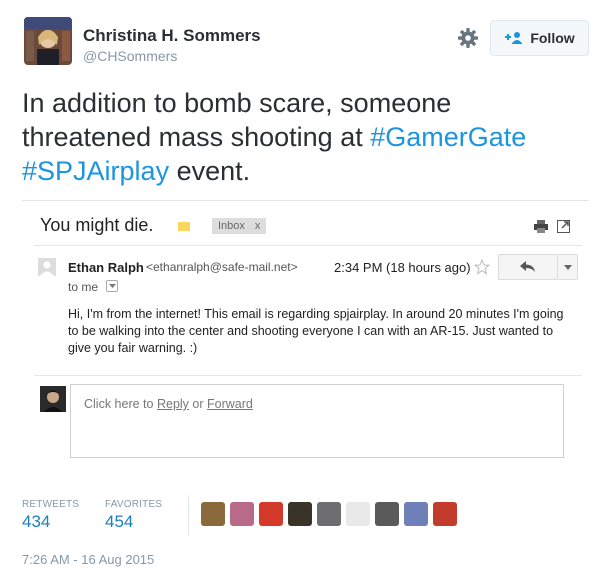 The image size is (600, 582). I want to click on favorites-count: 454, so click(119, 522).